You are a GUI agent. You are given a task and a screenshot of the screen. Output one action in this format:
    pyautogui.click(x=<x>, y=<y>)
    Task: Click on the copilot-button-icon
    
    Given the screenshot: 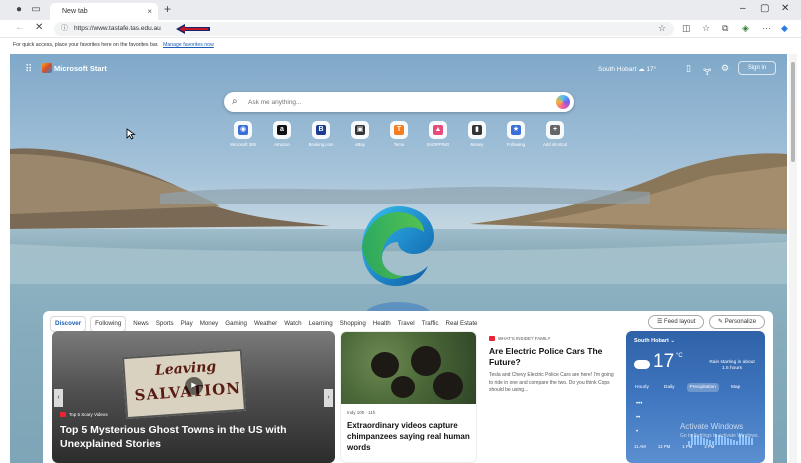 What is the action you would take?
    pyautogui.click(x=563, y=102)
    